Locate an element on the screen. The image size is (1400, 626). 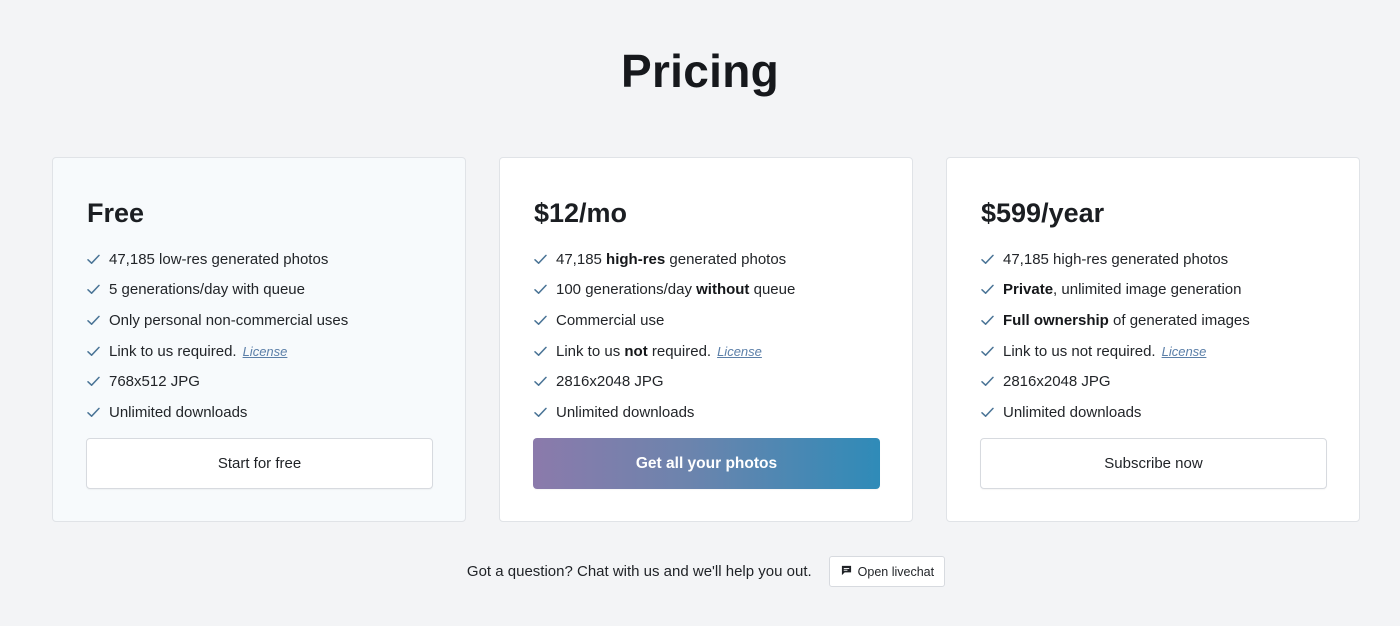
subscribe-now-button: Subscribe now is located at coordinates (1153, 463).